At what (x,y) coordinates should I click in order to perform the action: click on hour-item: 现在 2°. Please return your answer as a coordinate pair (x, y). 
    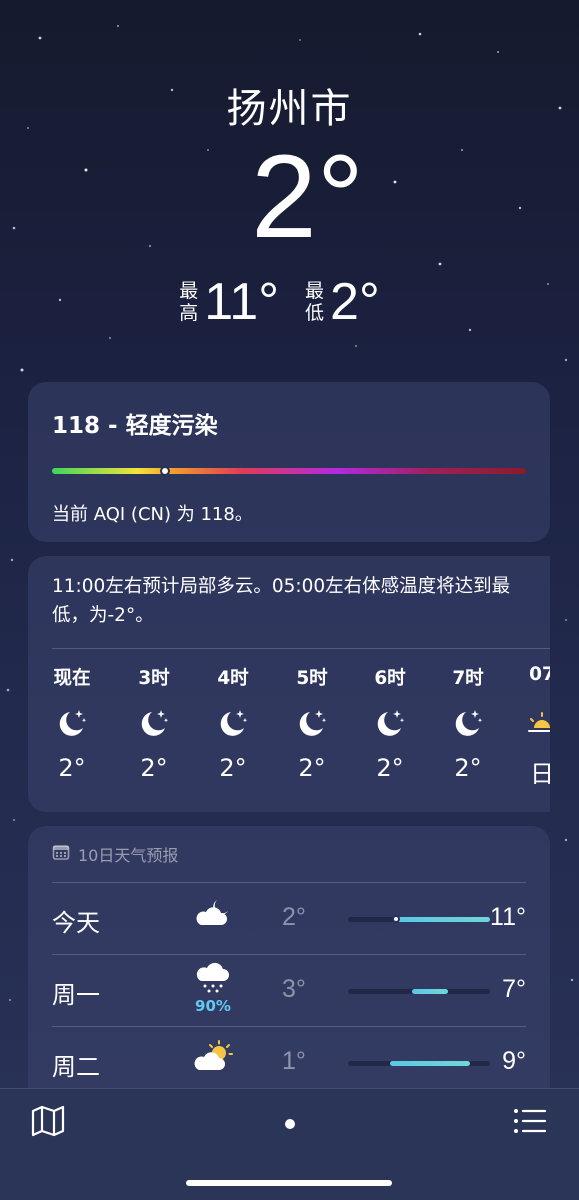
    Looking at the image, I should click on (72, 723).